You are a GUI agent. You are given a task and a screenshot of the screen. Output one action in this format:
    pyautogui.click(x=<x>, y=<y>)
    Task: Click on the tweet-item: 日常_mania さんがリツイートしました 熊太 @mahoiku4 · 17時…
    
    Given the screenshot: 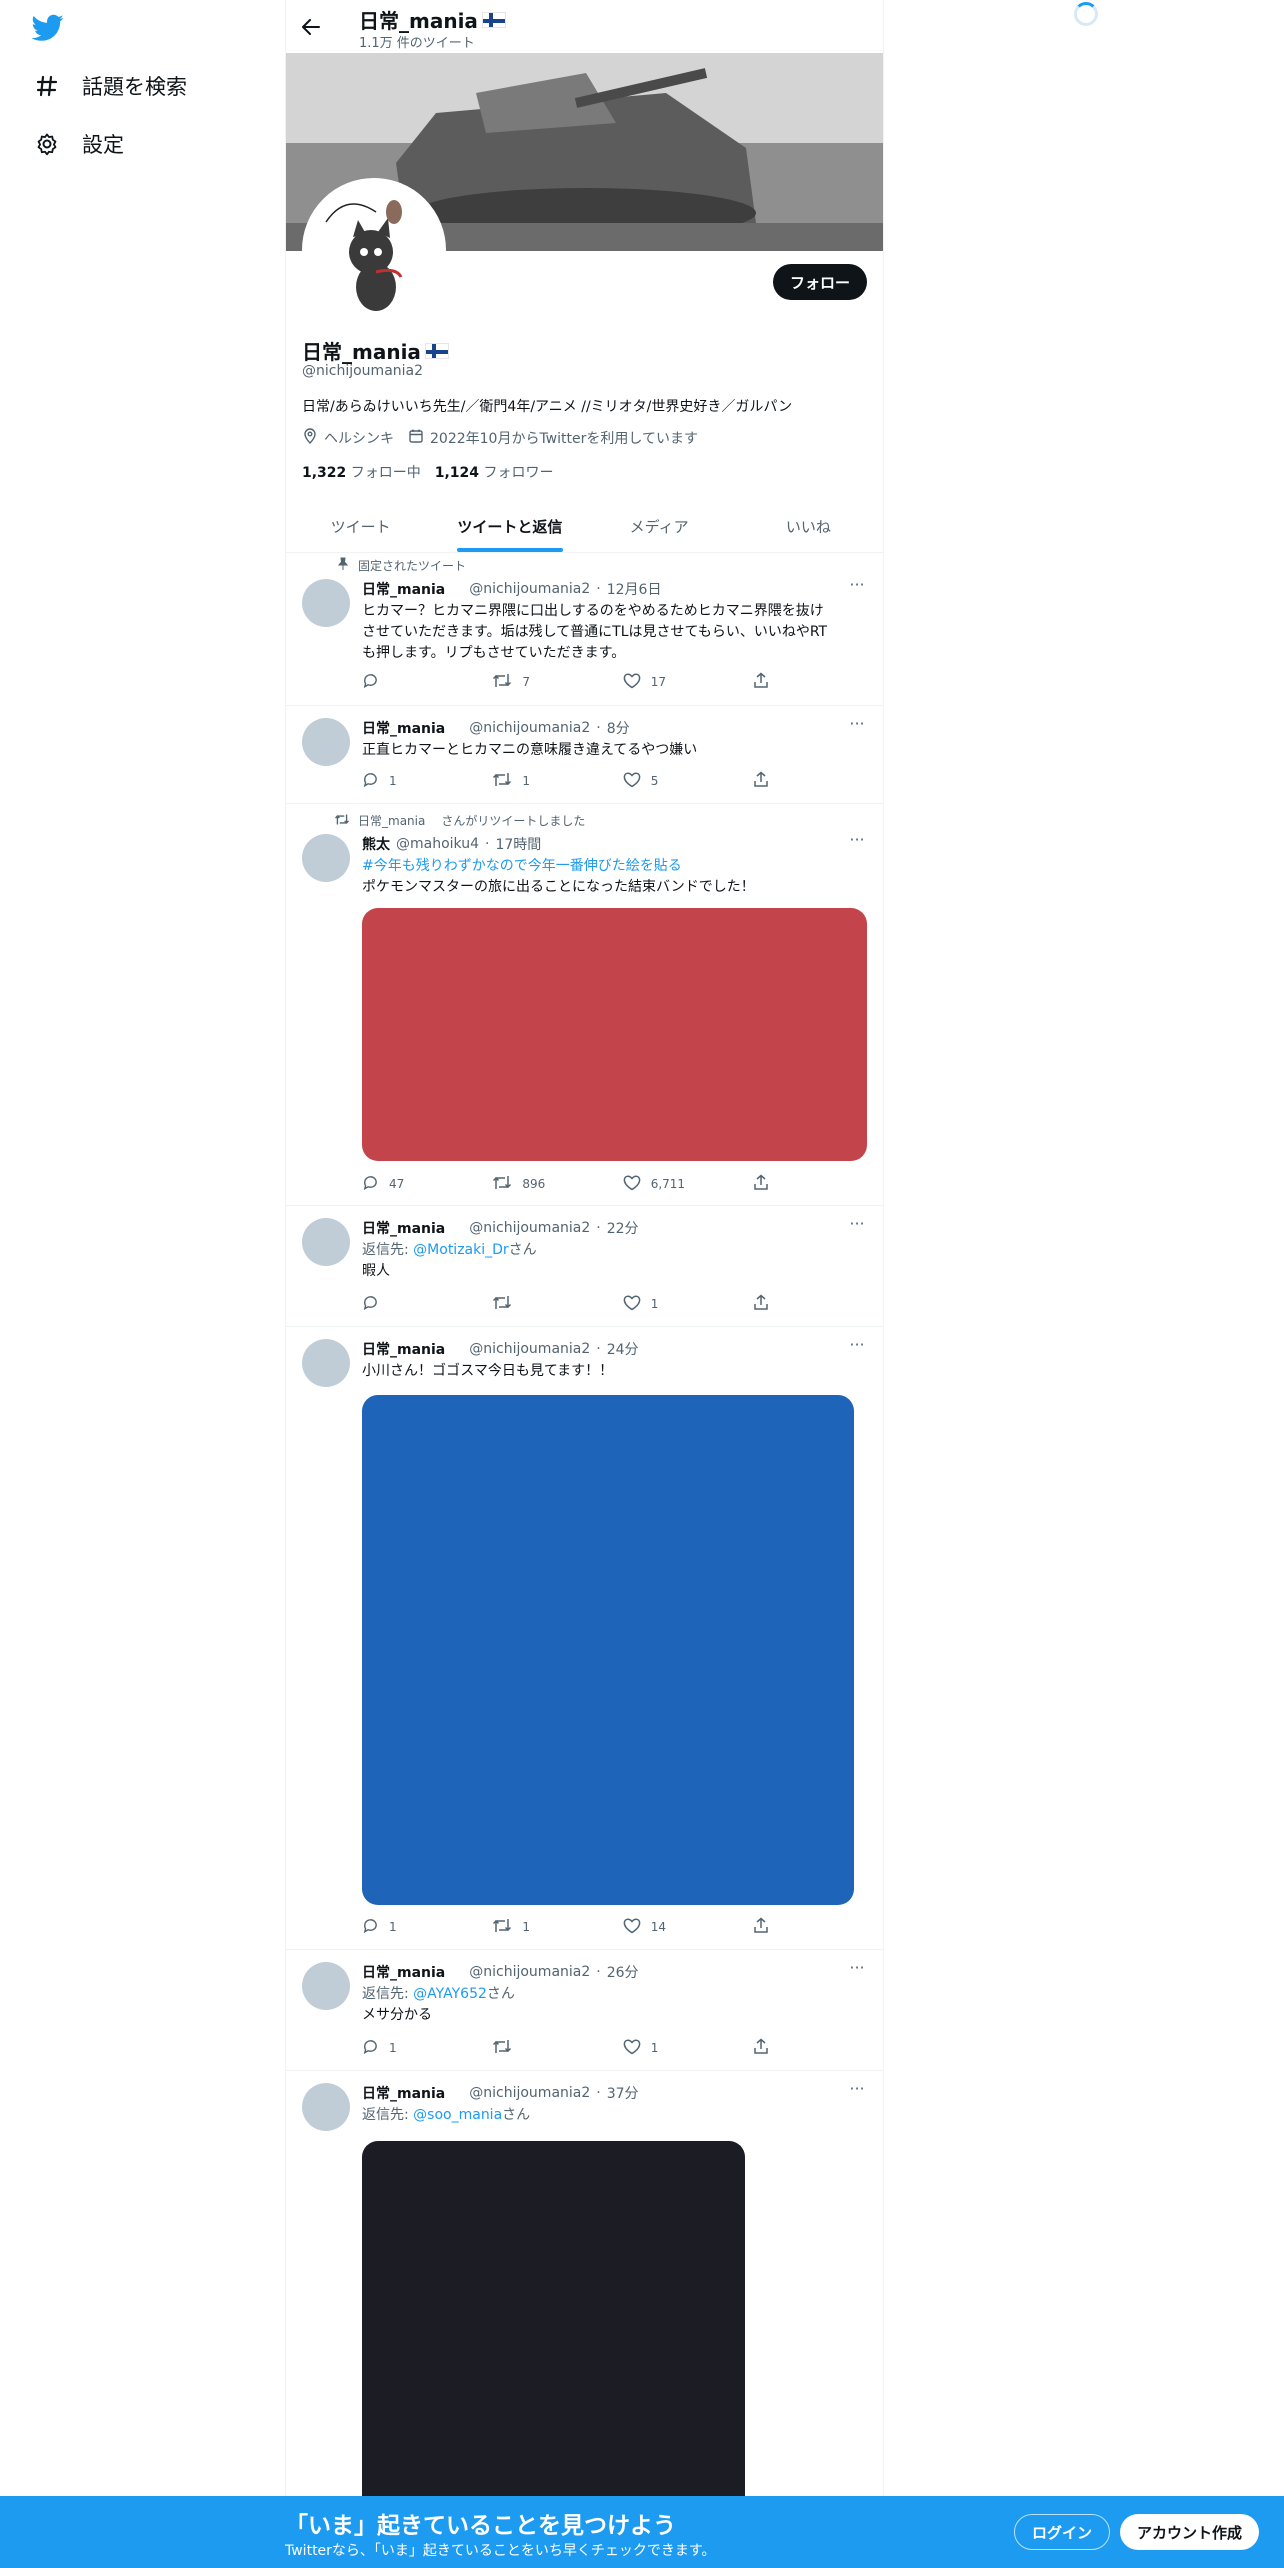 What is the action you would take?
    pyautogui.click(x=584, y=1005)
    